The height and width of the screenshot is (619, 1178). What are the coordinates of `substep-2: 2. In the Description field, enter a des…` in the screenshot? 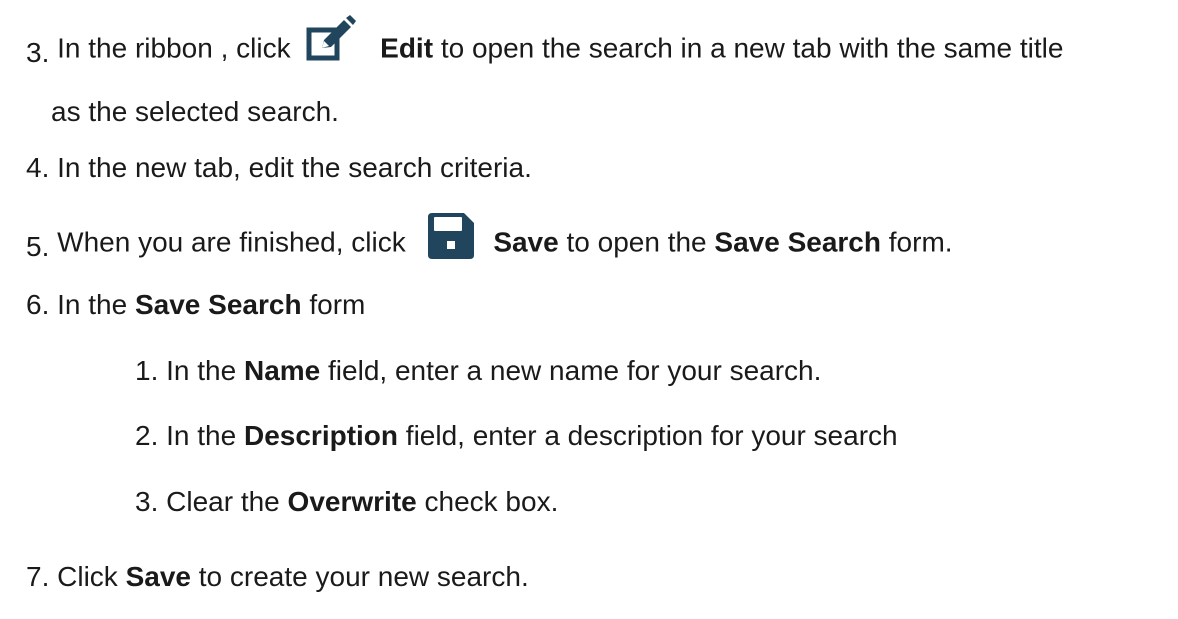 It's located at (516, 436).